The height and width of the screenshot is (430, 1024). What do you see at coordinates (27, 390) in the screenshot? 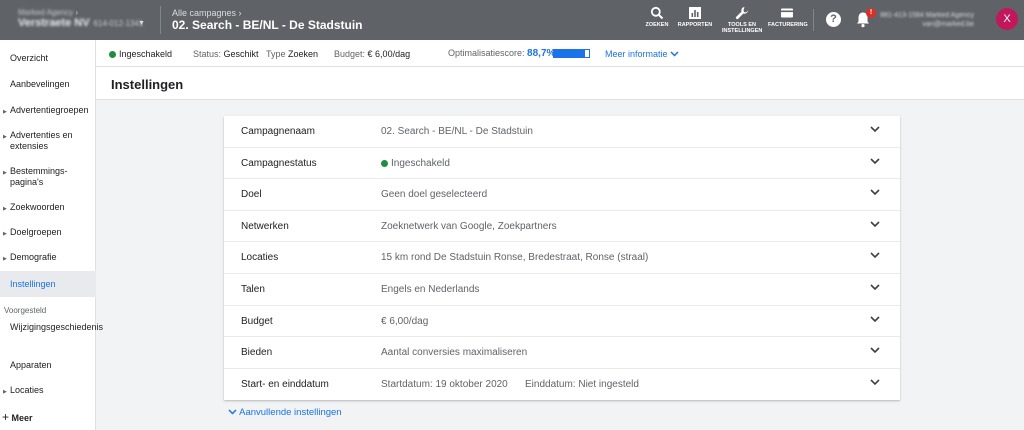
I see `sidebar-item-label: Locaties` at bounding box center [27, 390].